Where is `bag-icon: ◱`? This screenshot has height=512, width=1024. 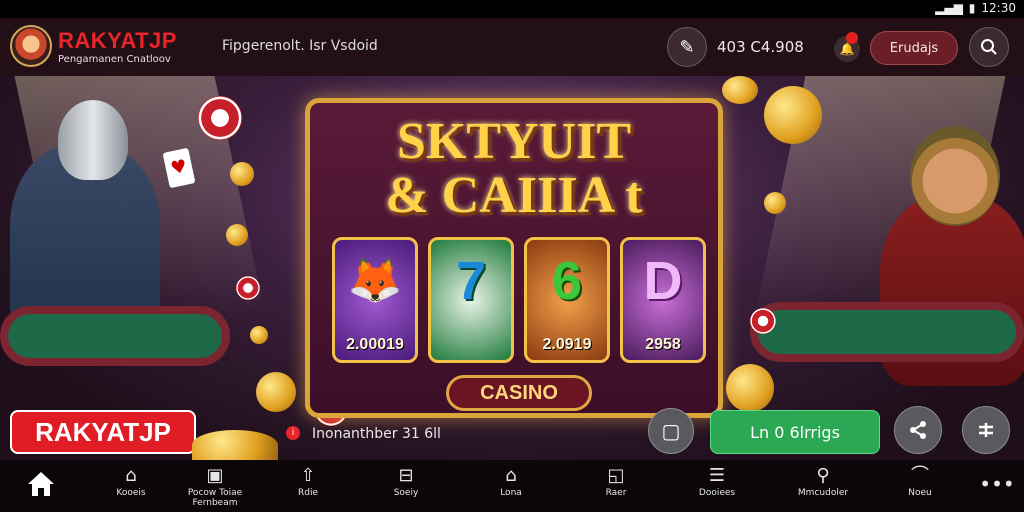
bag-icon: ◱ is located at coordinates (616, 475).